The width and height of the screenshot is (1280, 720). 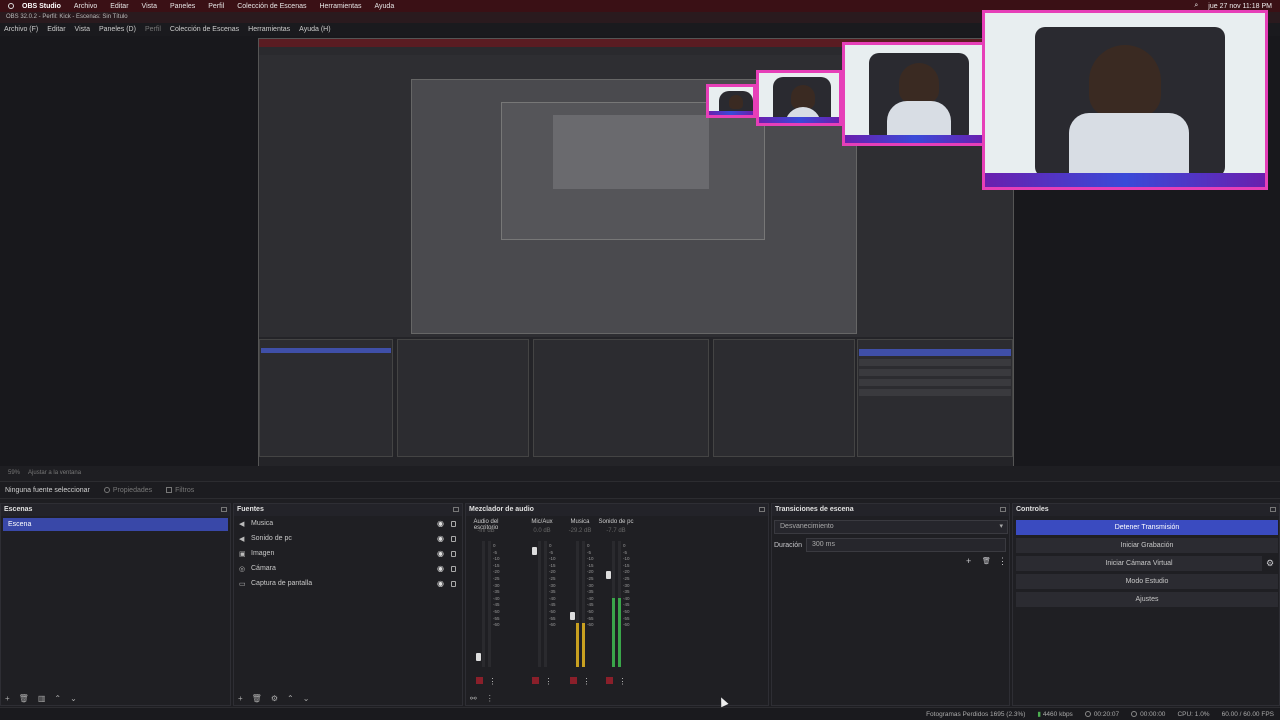 I want to click on system-menu-vista: Vista, so click(x=149, y=6).